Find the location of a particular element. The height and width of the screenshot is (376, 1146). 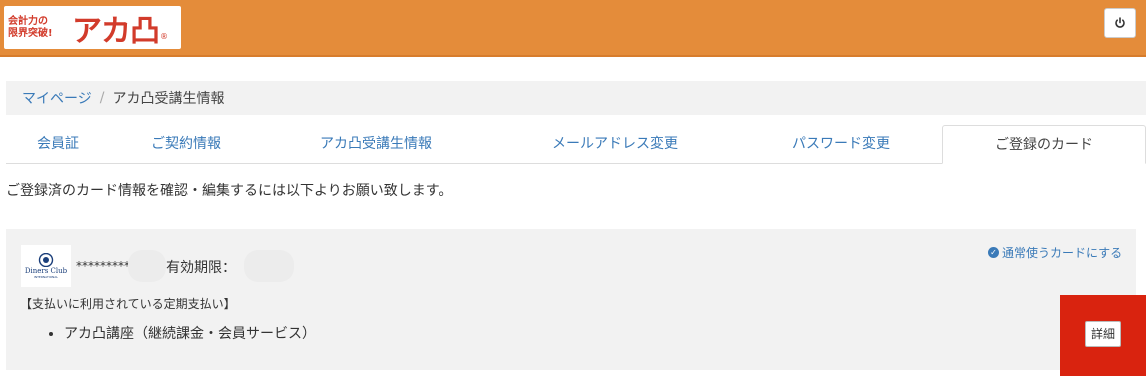

expiry-label: 有効期限： is located at coordinates (201, 268).